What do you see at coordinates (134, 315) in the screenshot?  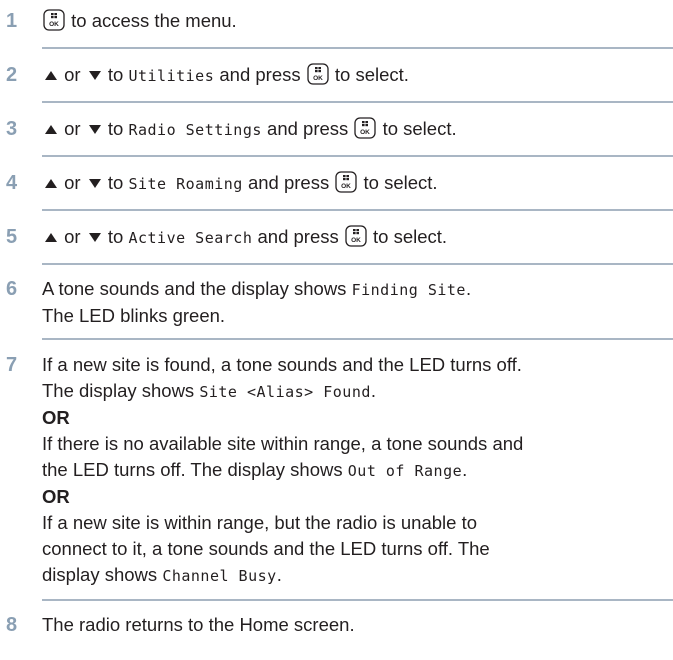 I see `step-text: The LED blinks green.` at bounding box center [134, 315].